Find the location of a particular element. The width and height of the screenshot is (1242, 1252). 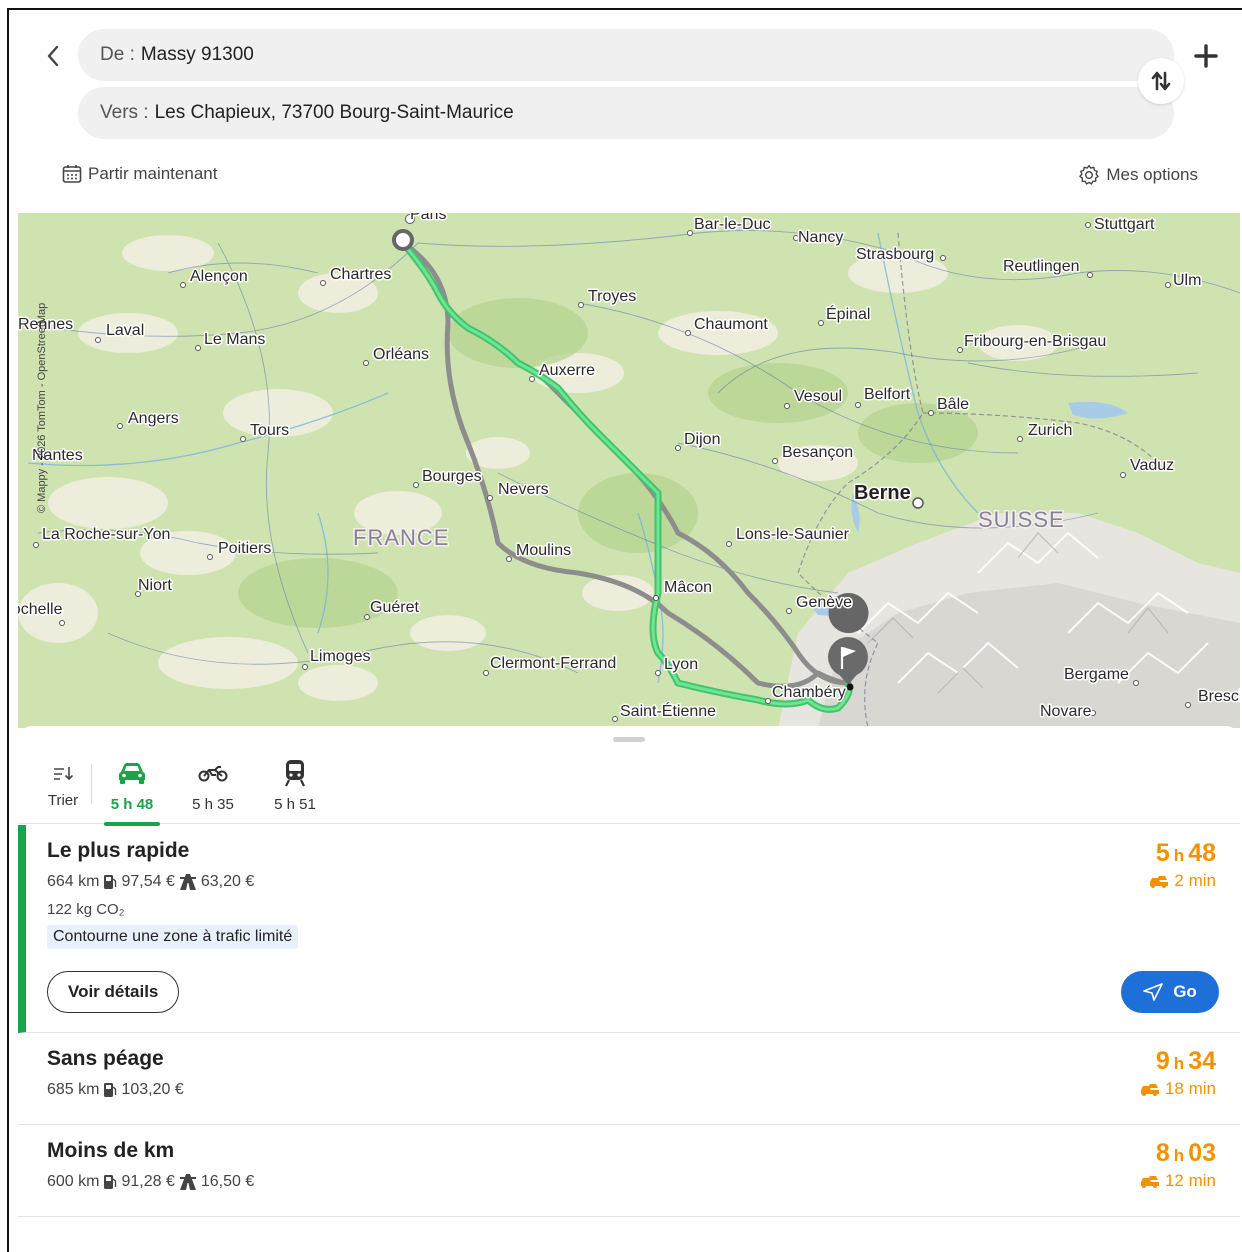

plus-icon is located at coordinates (1206, 56).